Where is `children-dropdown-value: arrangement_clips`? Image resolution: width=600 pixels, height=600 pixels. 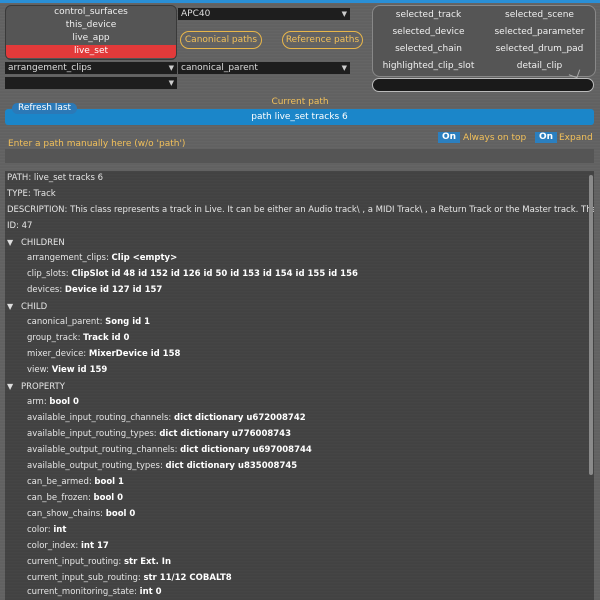 children-dropdown-value: arrangement_clips is located at coordinates (50, 68).